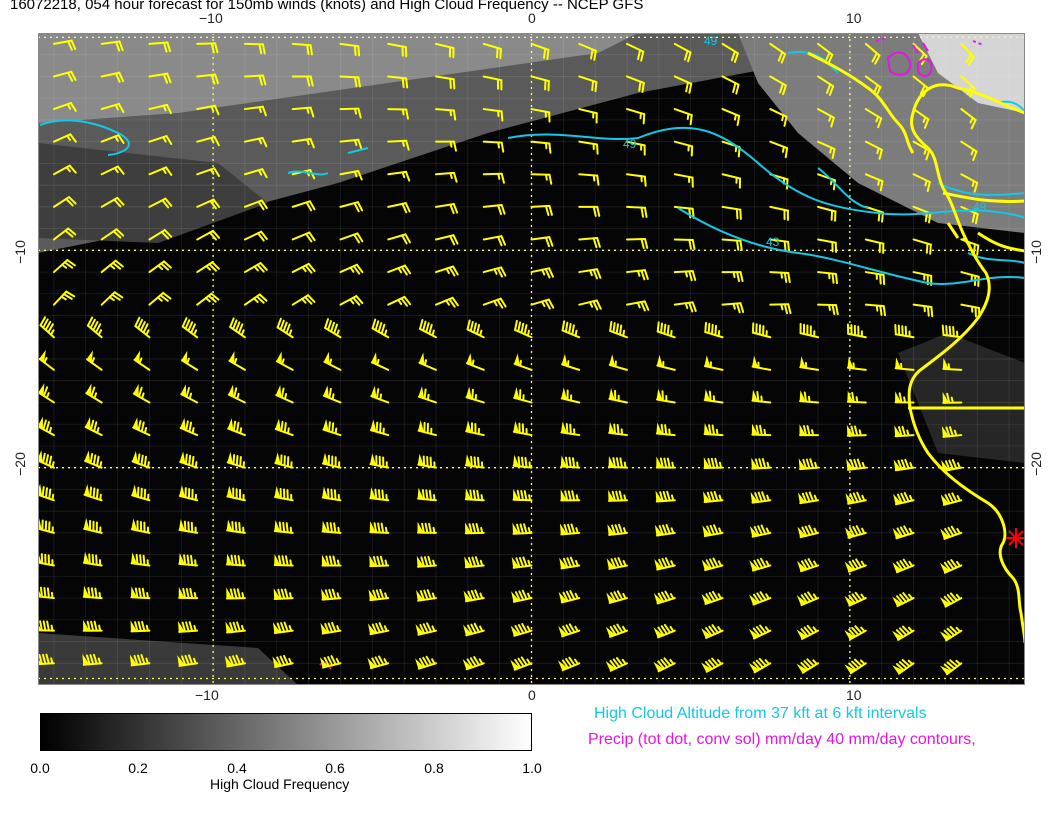  I want to click on left-tick-minus20: −20, so click(19, 464).